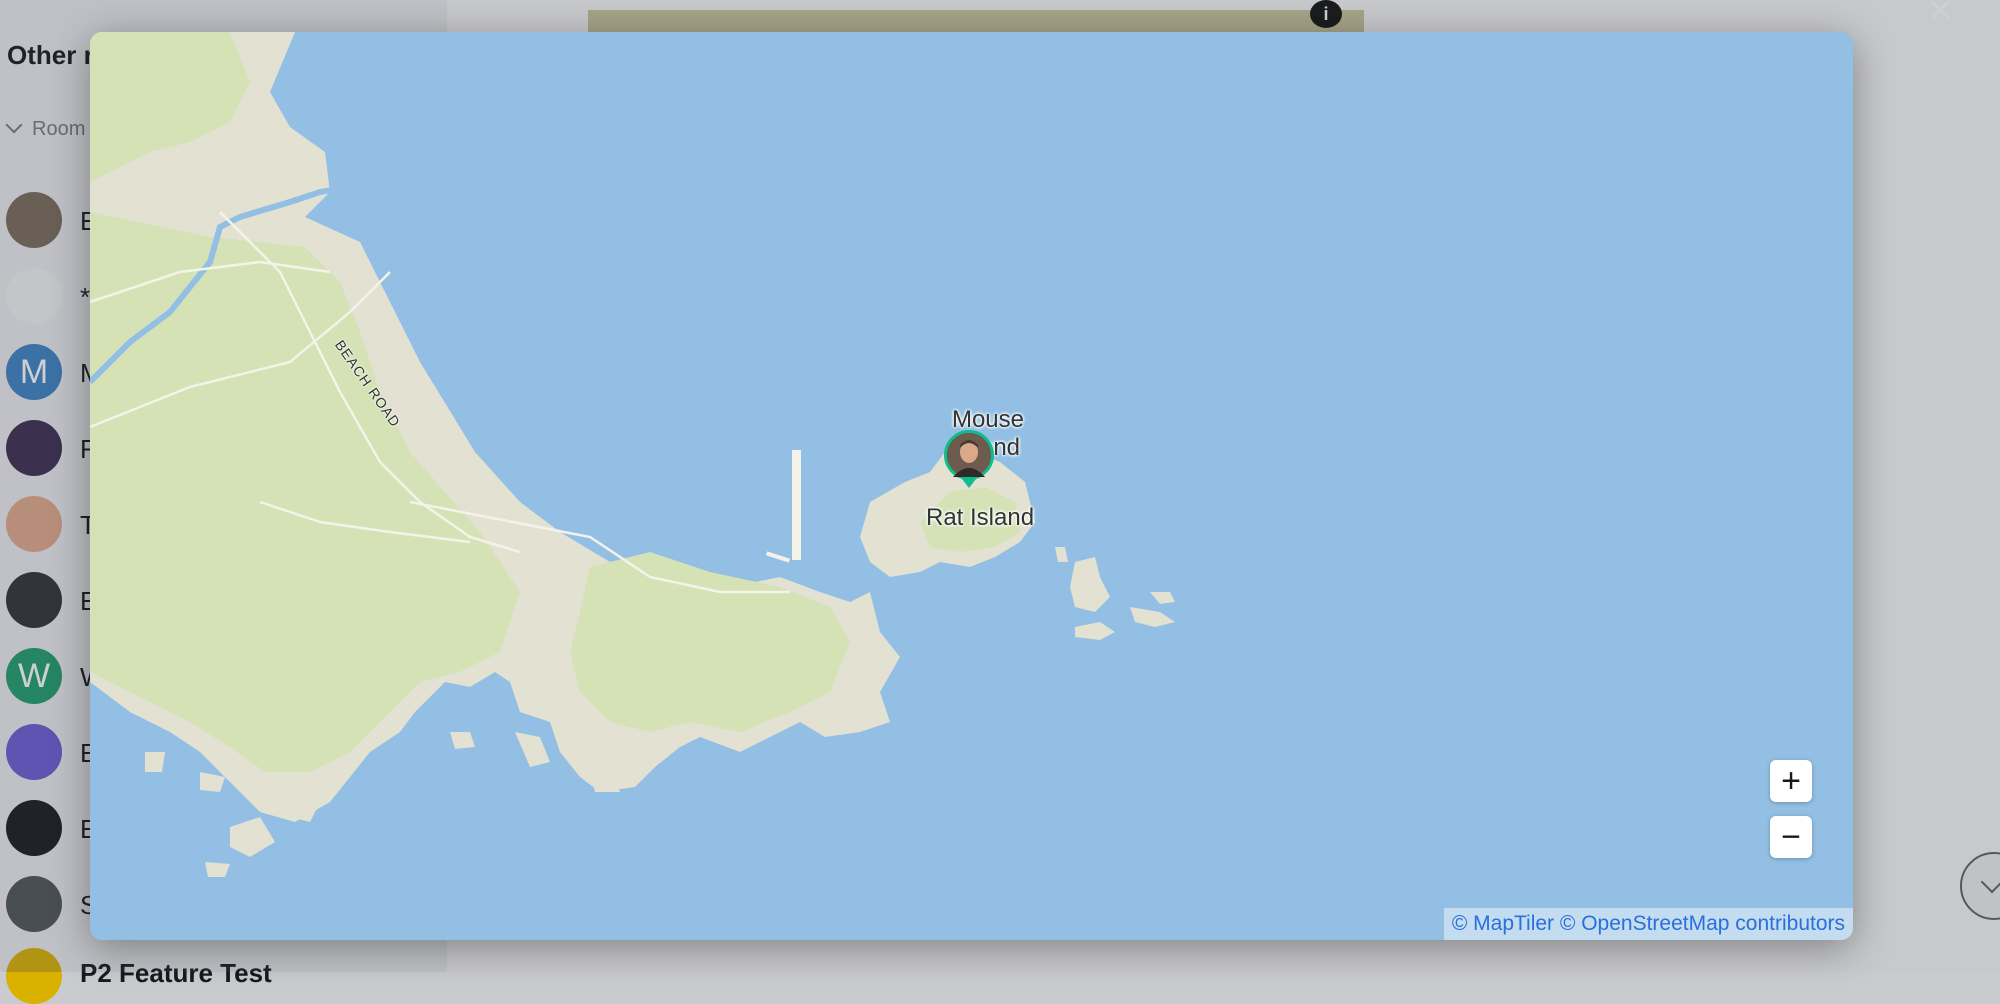 The image size is (2000, 1004). I want to click on user-location-marker, so click(969, 459).